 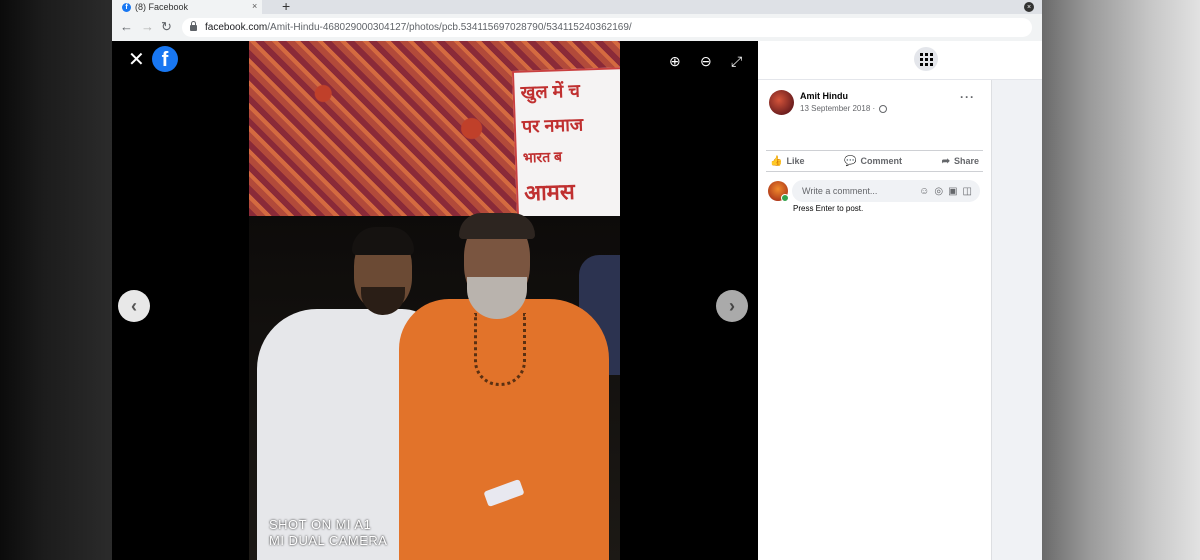 What do you see at coordinates (881, 161) in the screenshot?
I see `comment-label: Comment` at bounding box center [881, 161].